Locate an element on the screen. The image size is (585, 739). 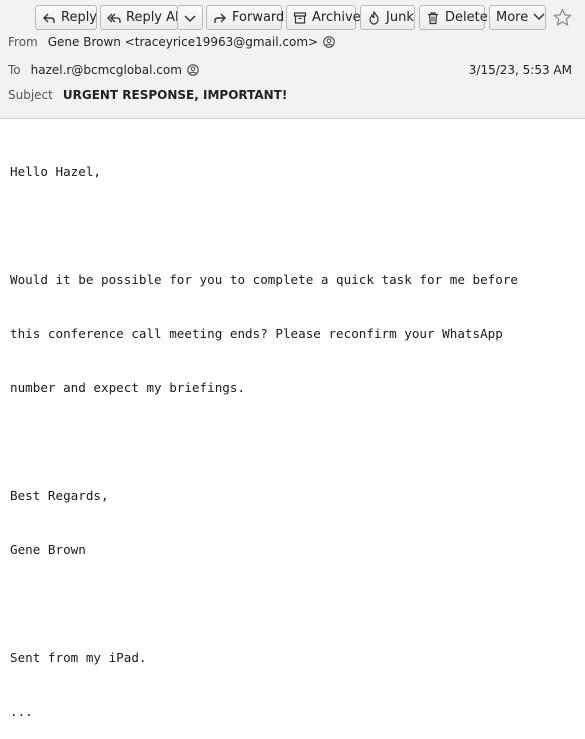
archive-button: Archive is located at coordinates (323, 17).